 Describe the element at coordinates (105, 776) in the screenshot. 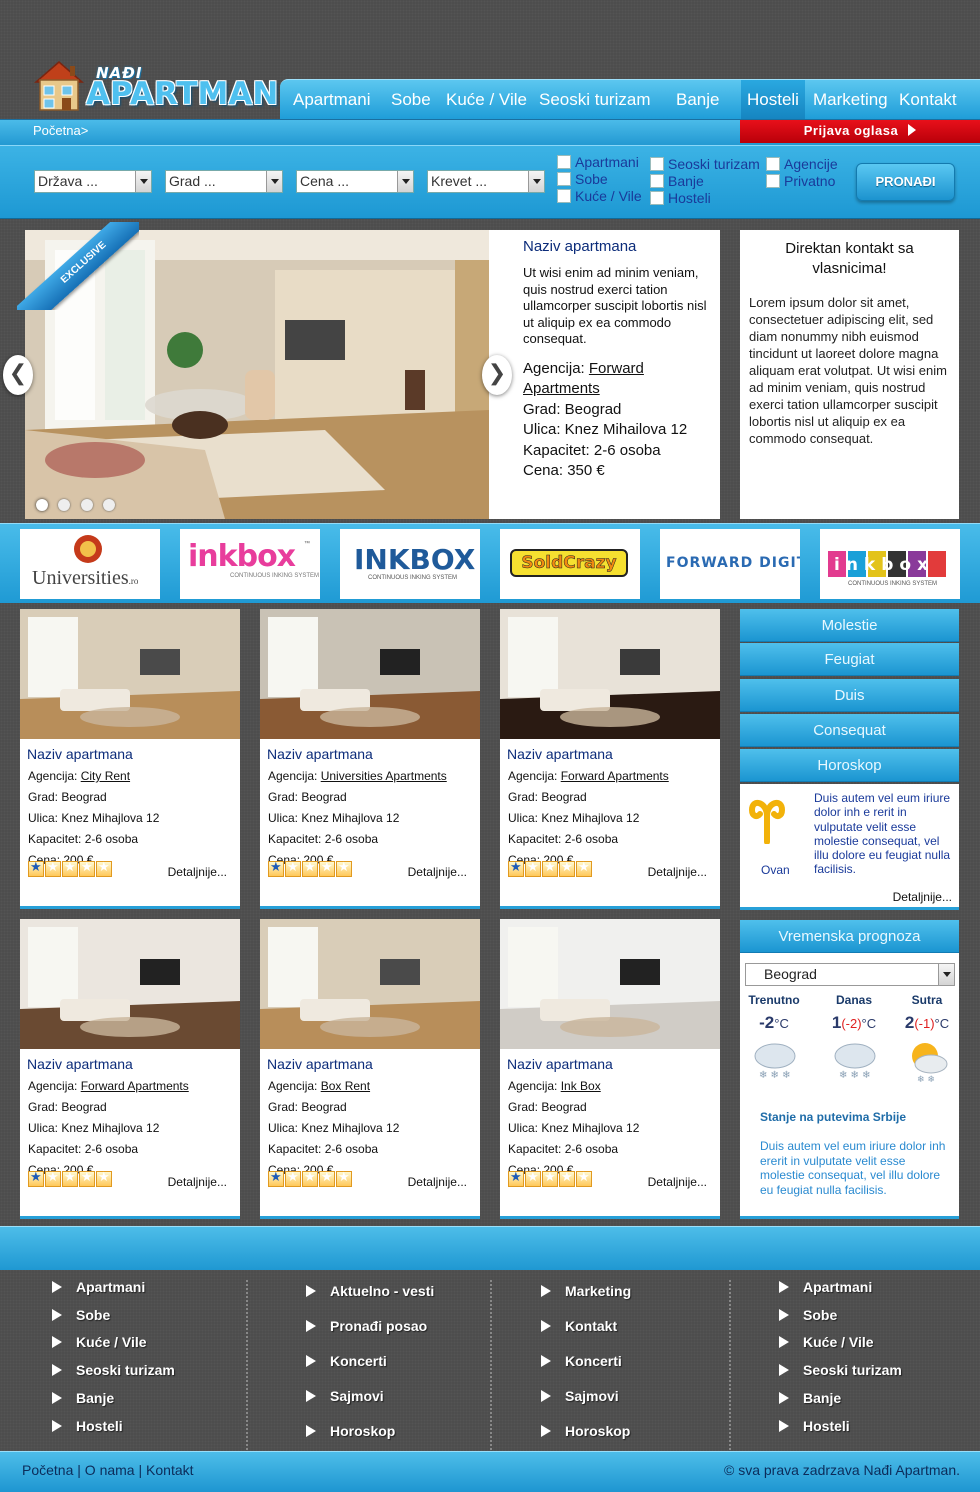

I see `agency-link: City Rent` at that location.